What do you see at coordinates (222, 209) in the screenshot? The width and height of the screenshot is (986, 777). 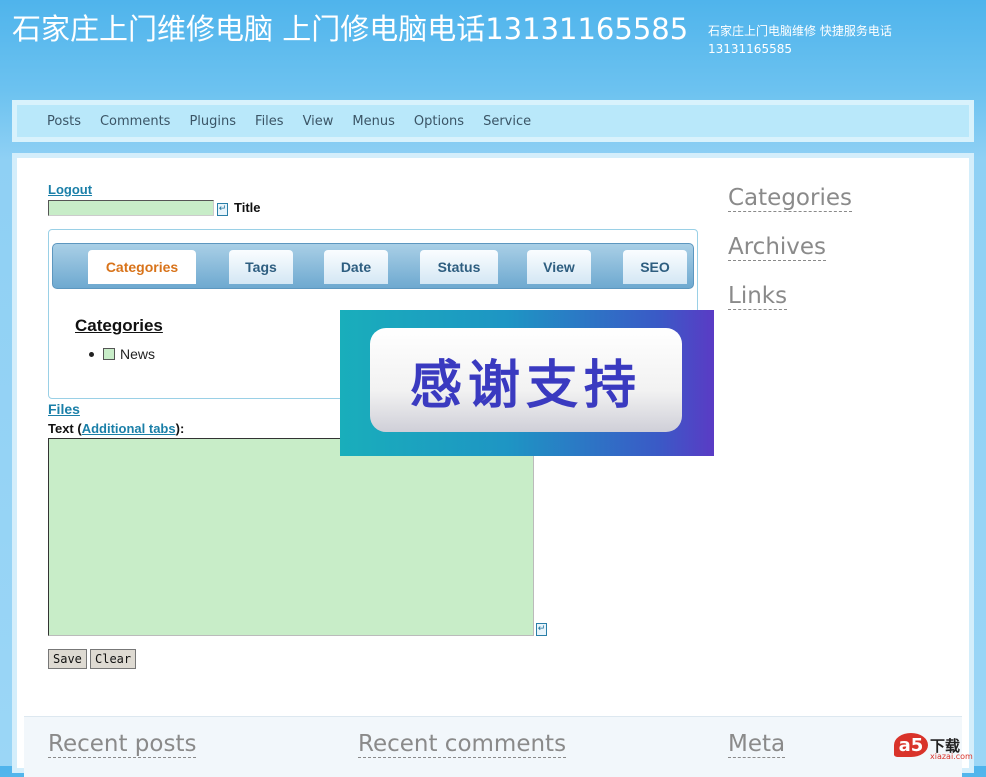 I see `expand-icon: ↵` at bounding box center [222, 209].